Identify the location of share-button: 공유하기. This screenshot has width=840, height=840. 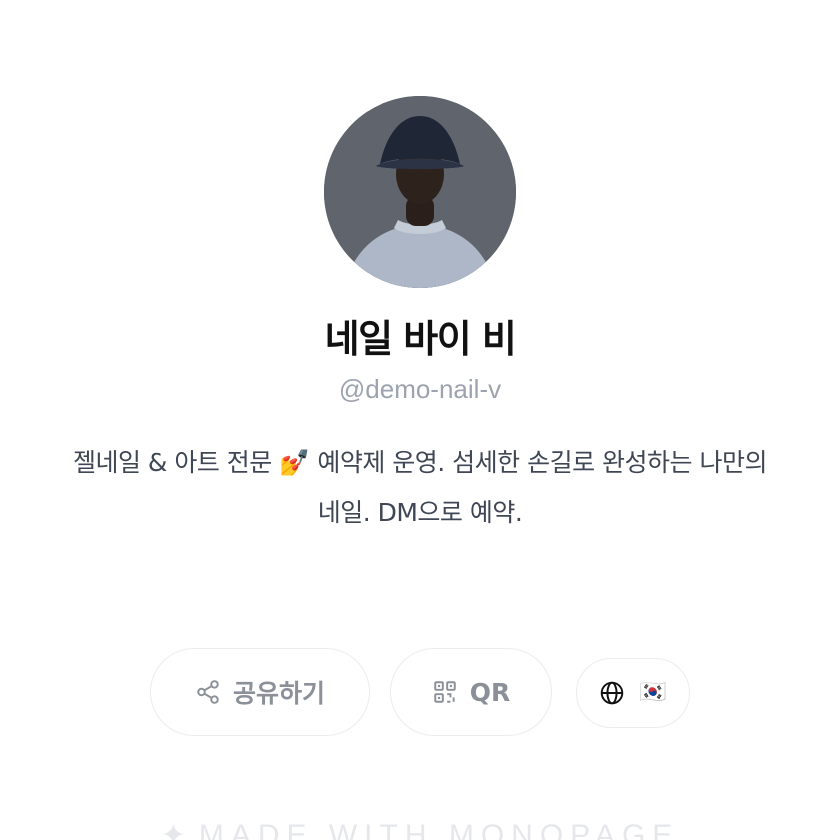
(260, 692).